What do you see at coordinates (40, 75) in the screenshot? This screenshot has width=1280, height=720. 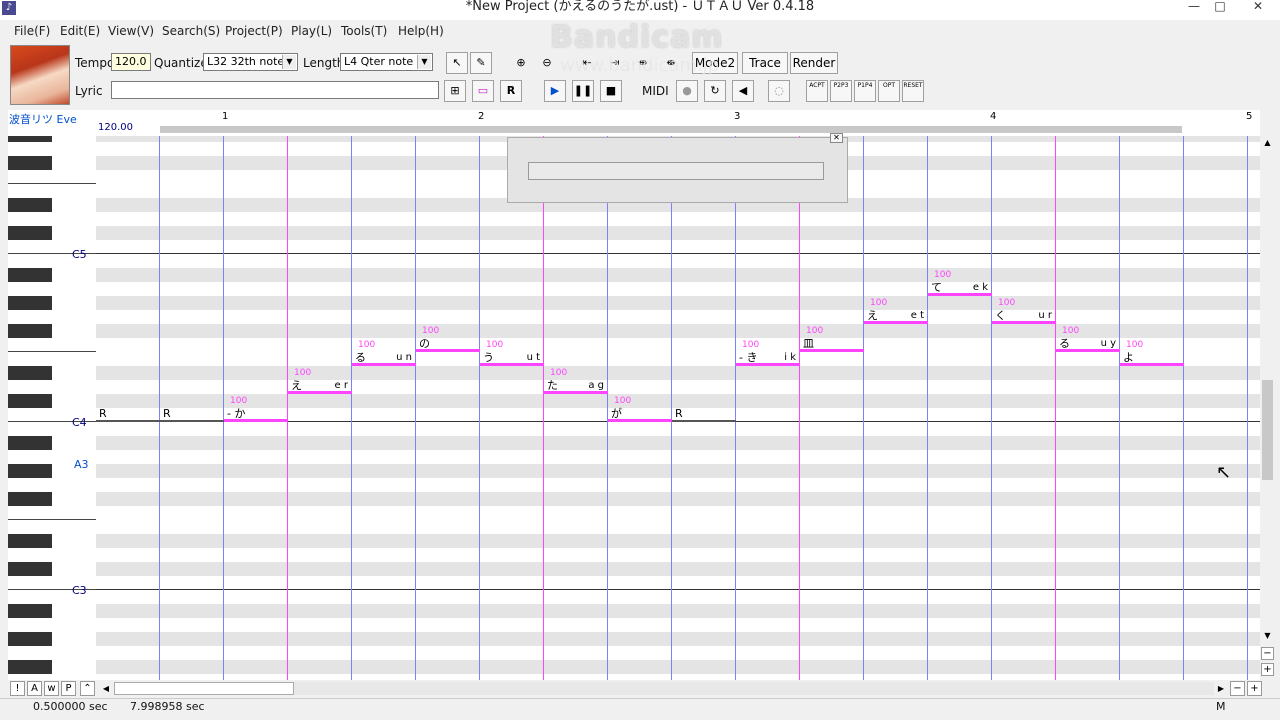 I see `singer-avatar` at bounding box center [40, 75].